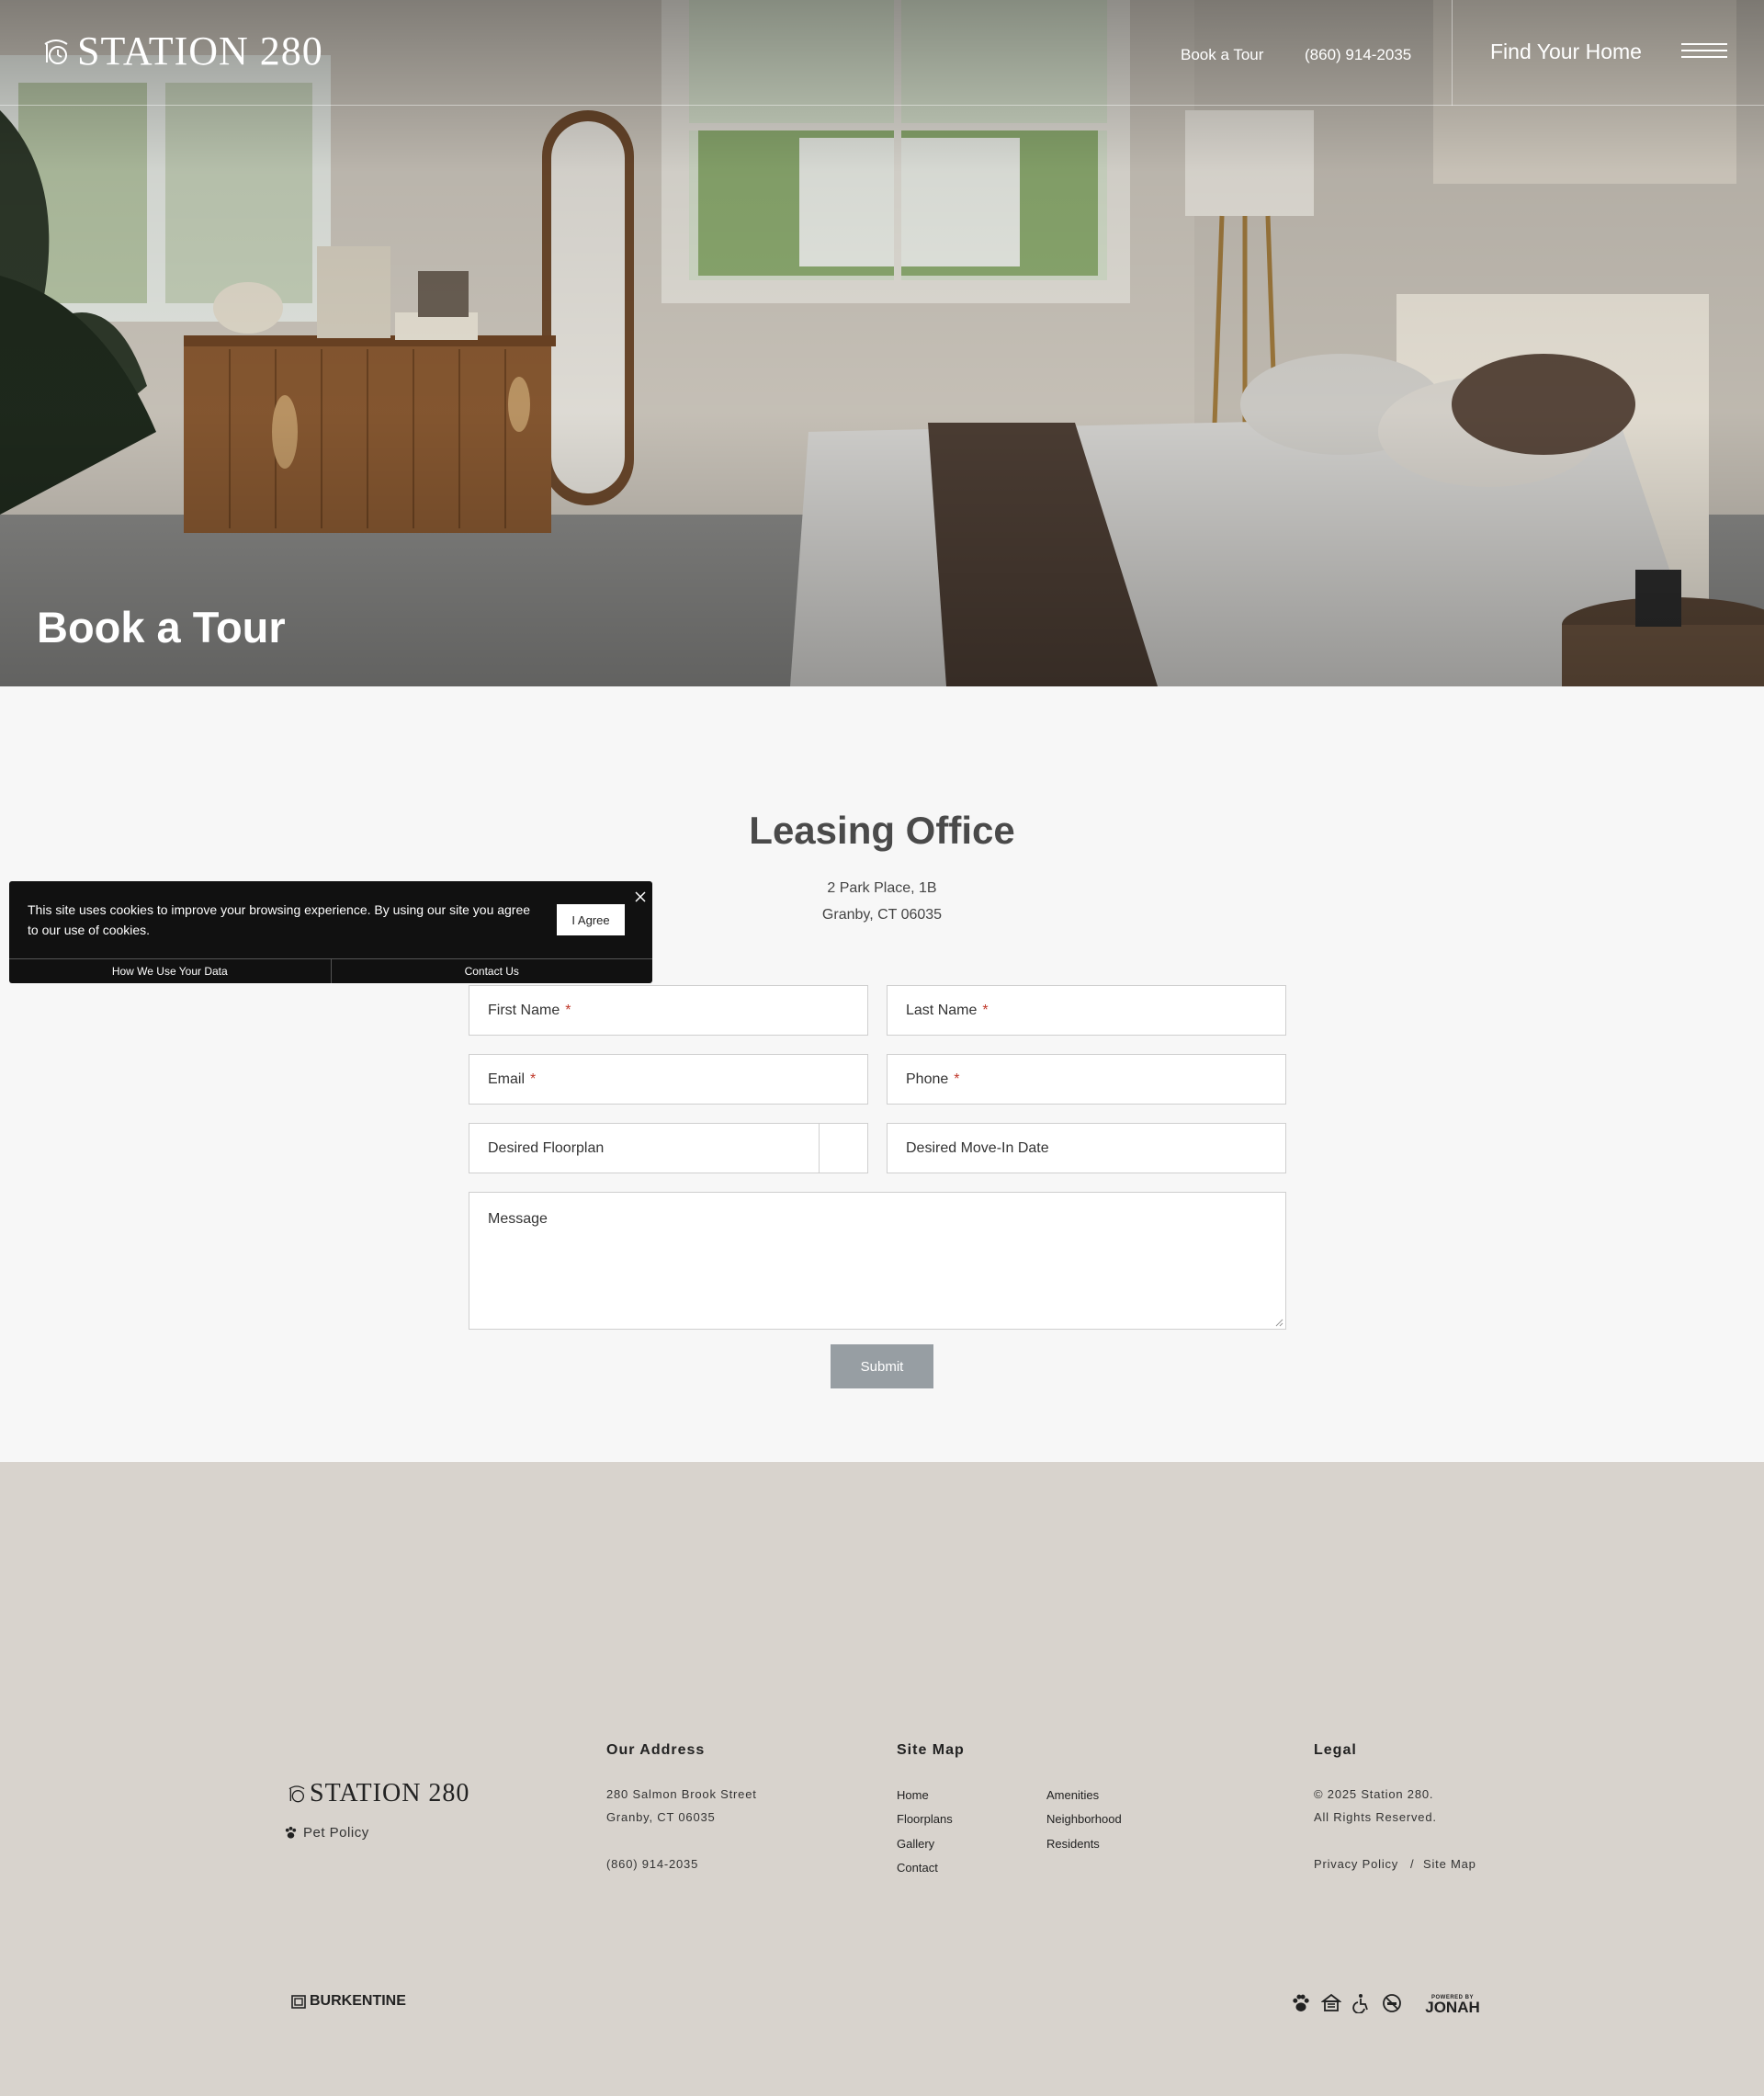  Describe the element at coordinates (668, 1148) in the screenshot. I see `floorplan-select: Desired Floorplan` at that location.